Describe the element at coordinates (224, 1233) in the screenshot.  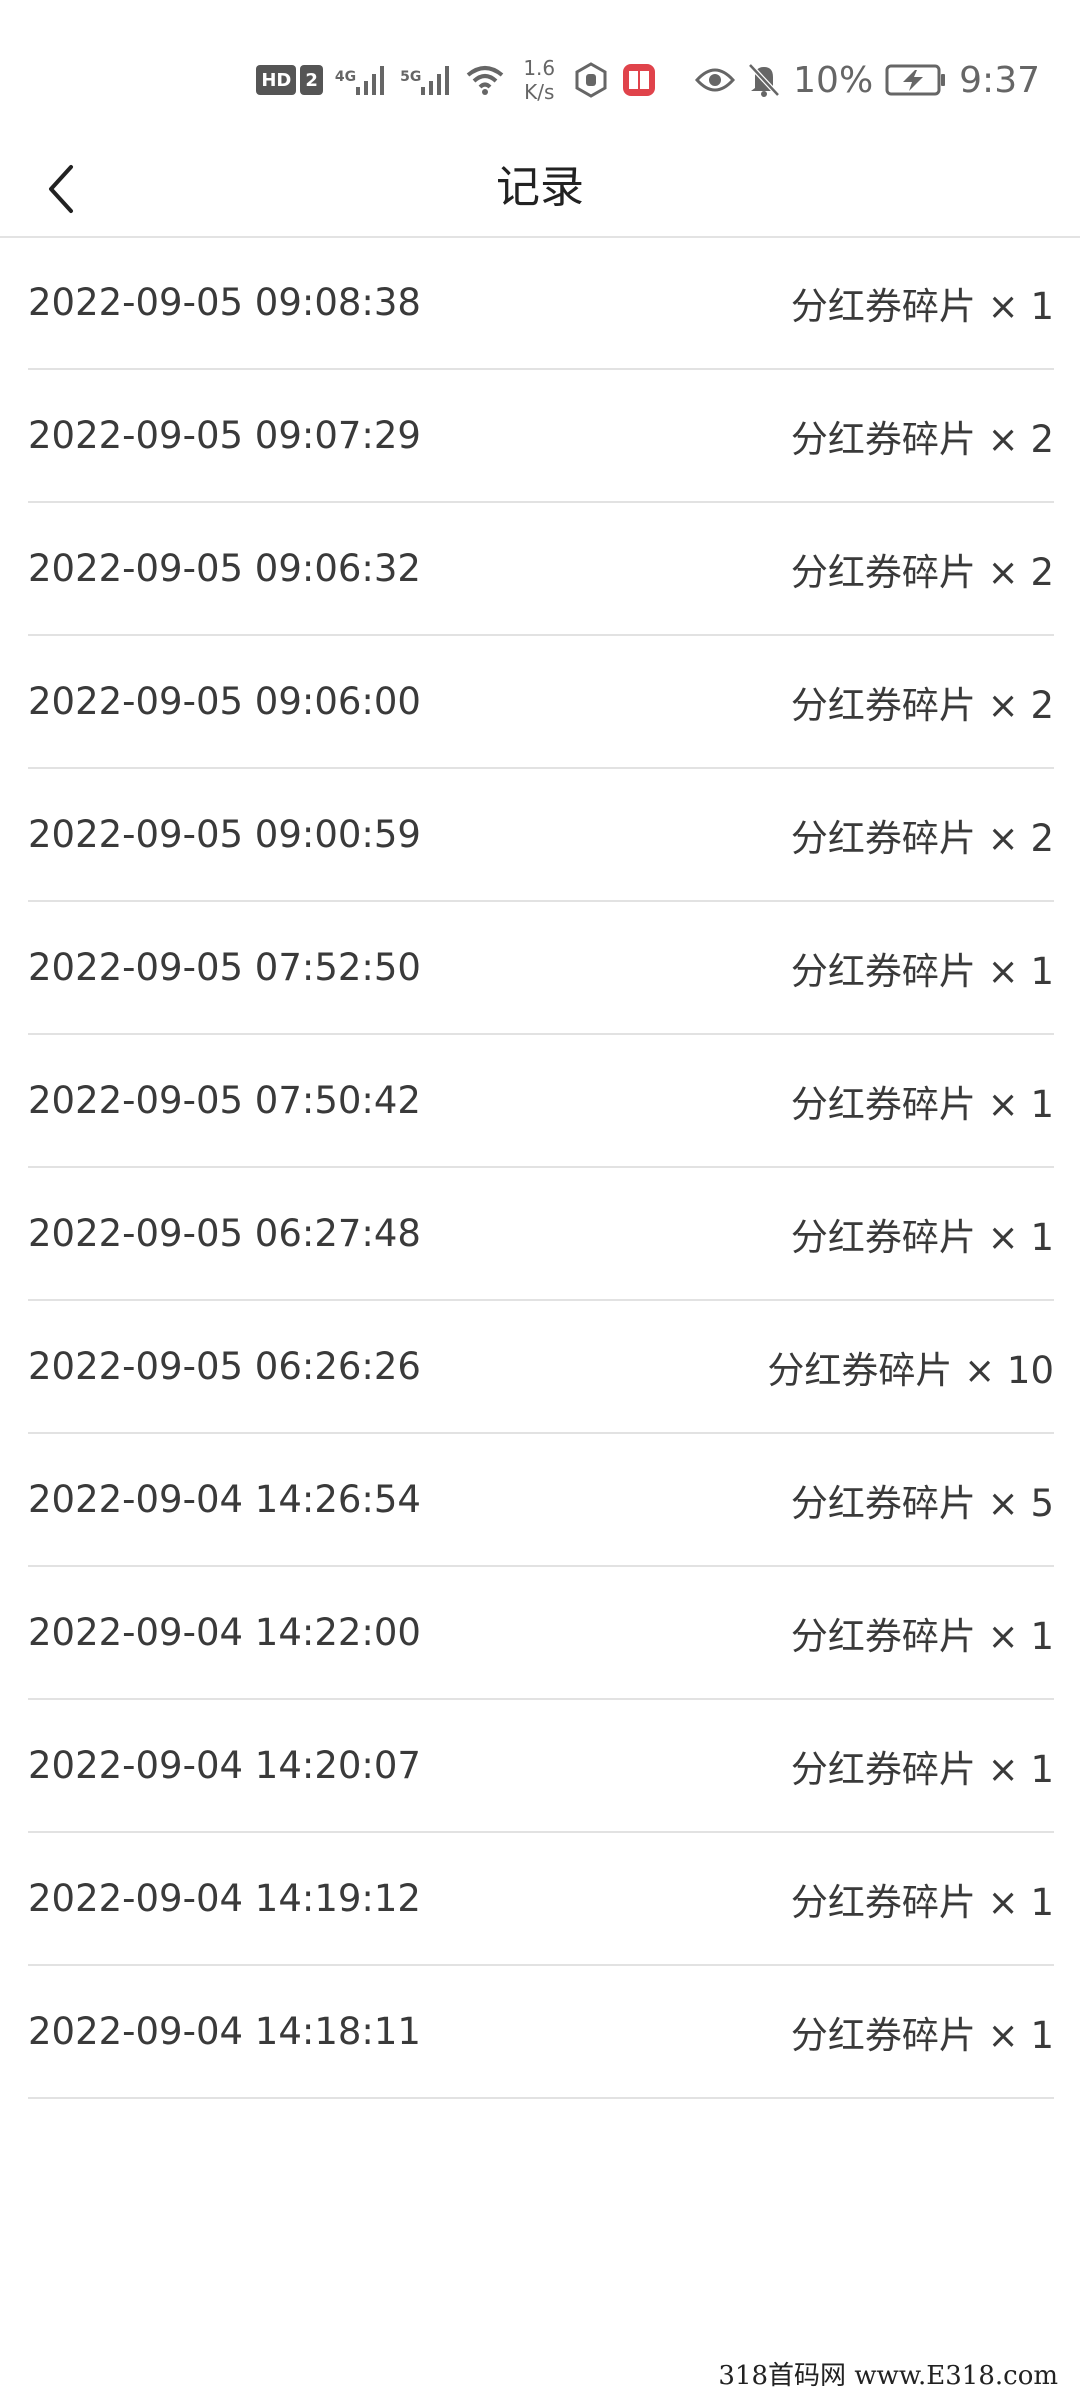
I see `record-time: 2022-09-05 06:27:48` at that location.